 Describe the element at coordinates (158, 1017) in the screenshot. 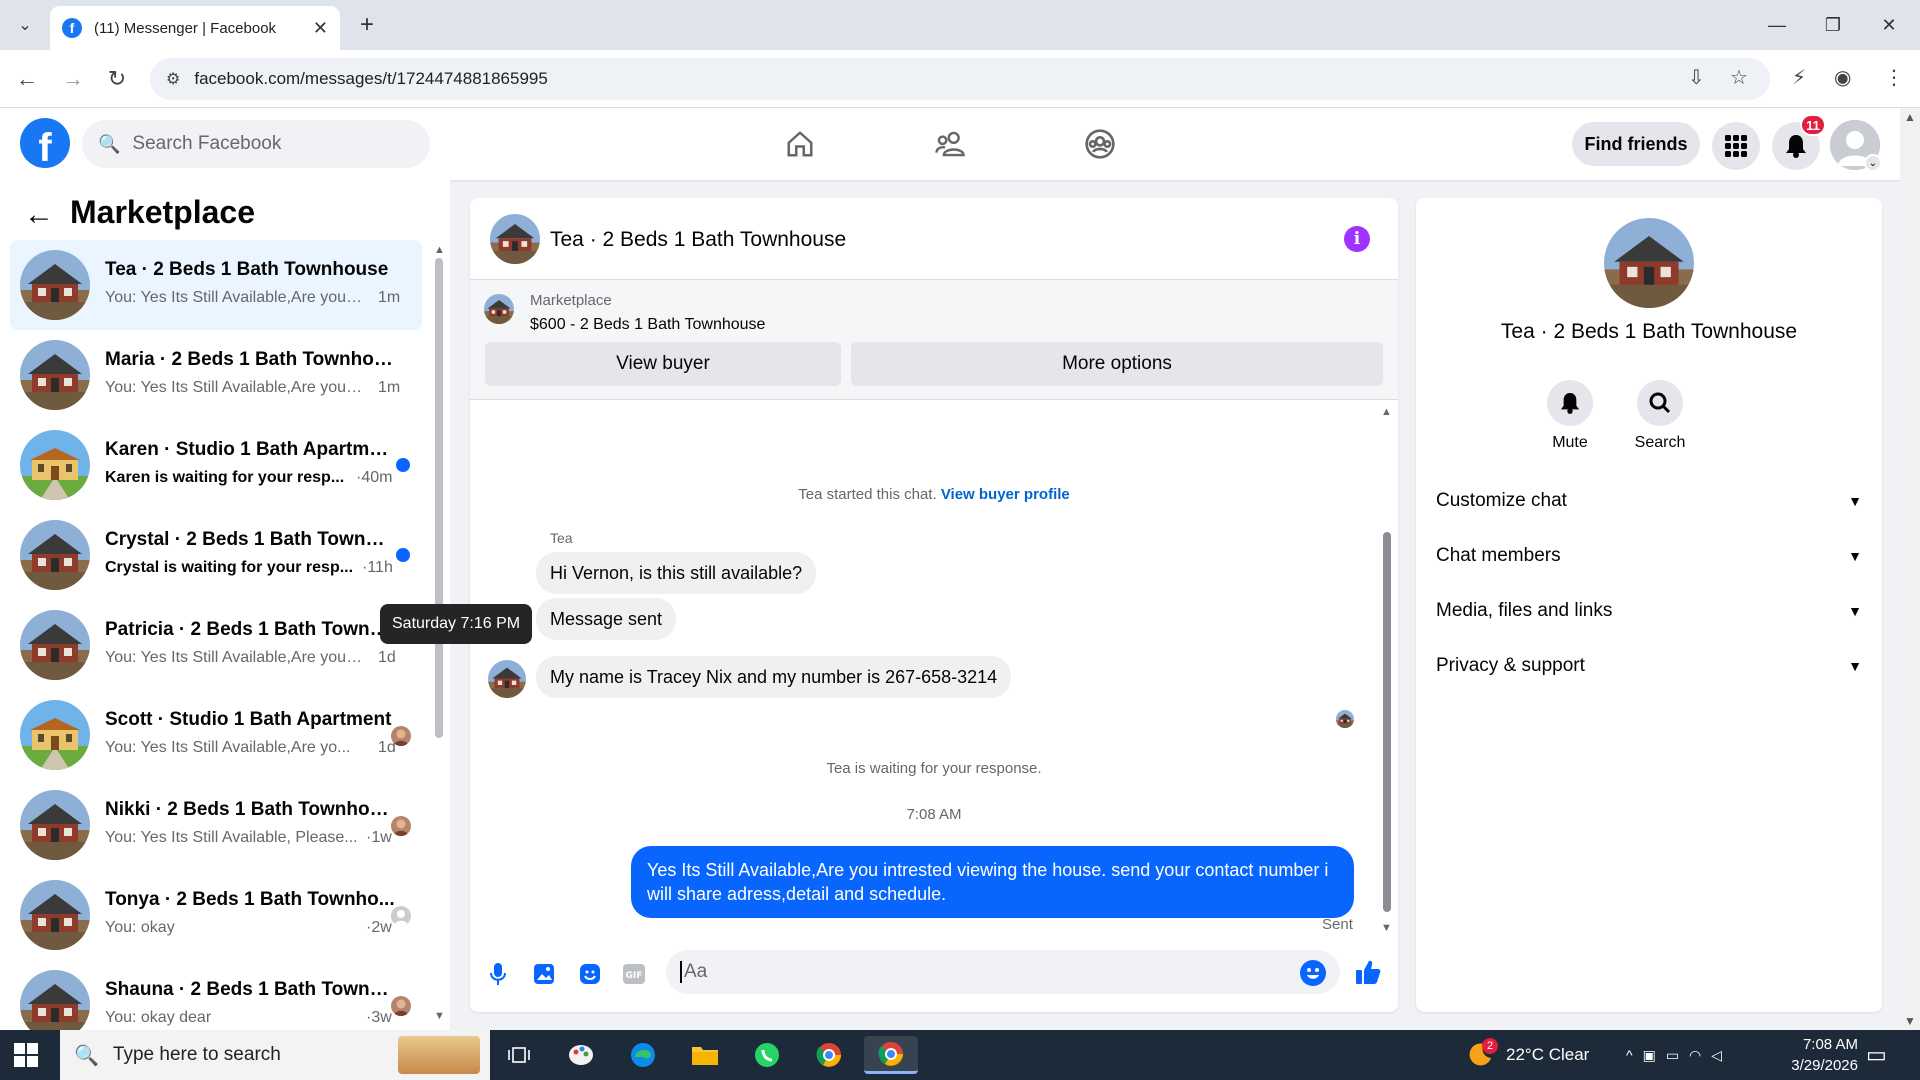

I see `conversation-preview: You: okay dear` at that location.